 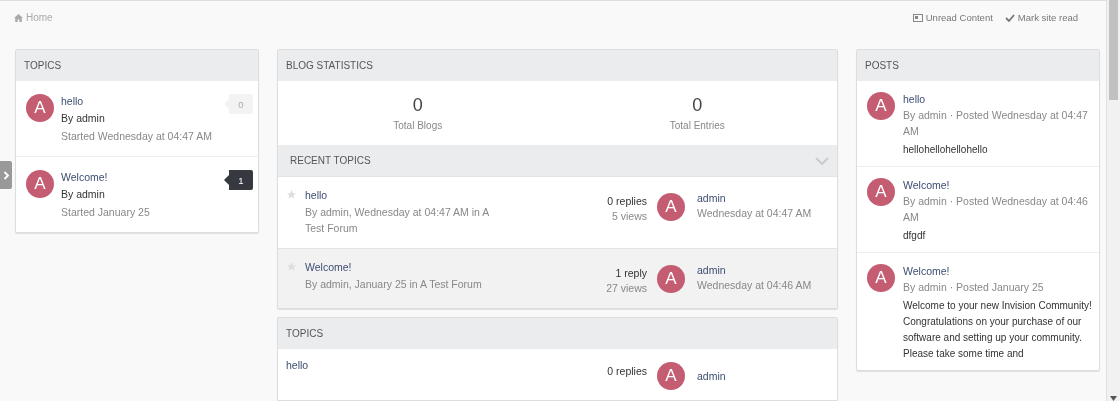 What do you see at coordinates (629, 216) in the screenshot?
I see `view-count: 5 views` at bounding box center [629, 216].